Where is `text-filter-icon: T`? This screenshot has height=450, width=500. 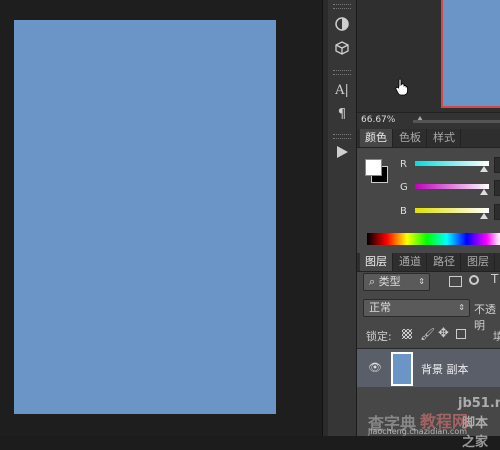 text-filter-icon: T is located at coordinates (494, 279).